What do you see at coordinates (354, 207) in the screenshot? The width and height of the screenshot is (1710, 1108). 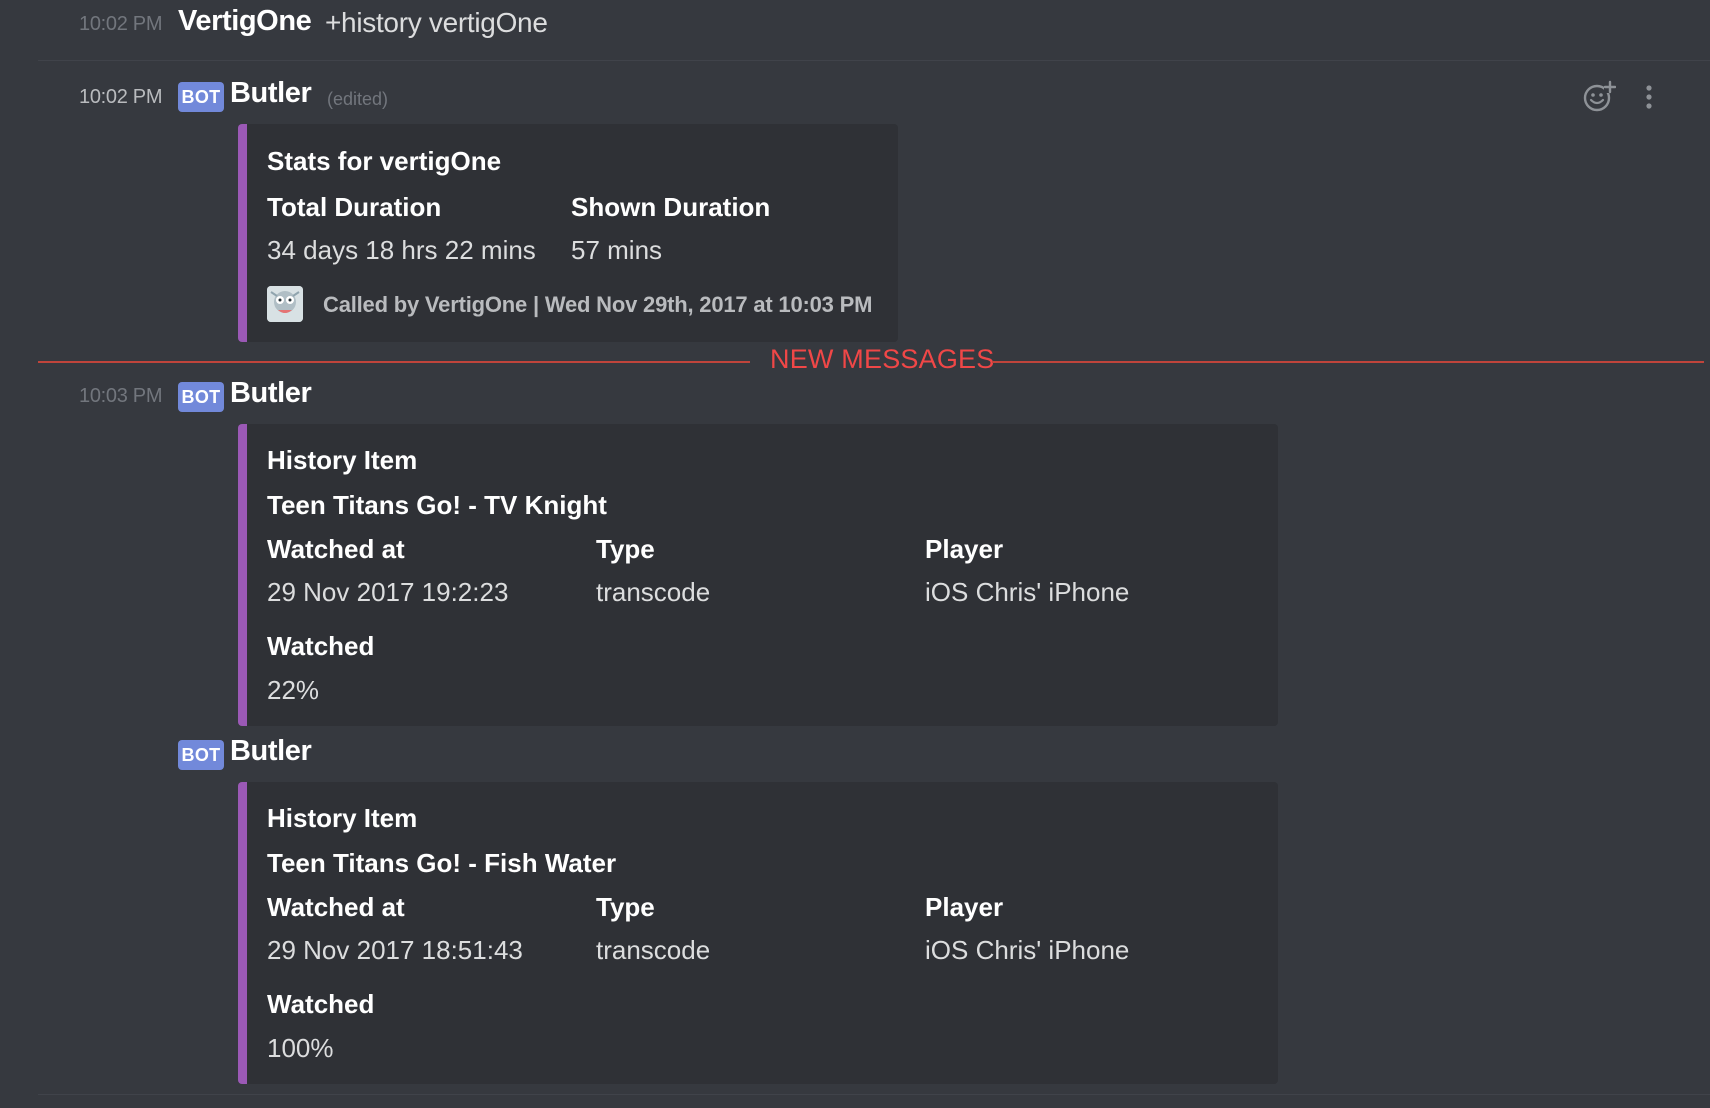 I see `field-name-total-duration: Total Duration` at bounding box center [354, 207].